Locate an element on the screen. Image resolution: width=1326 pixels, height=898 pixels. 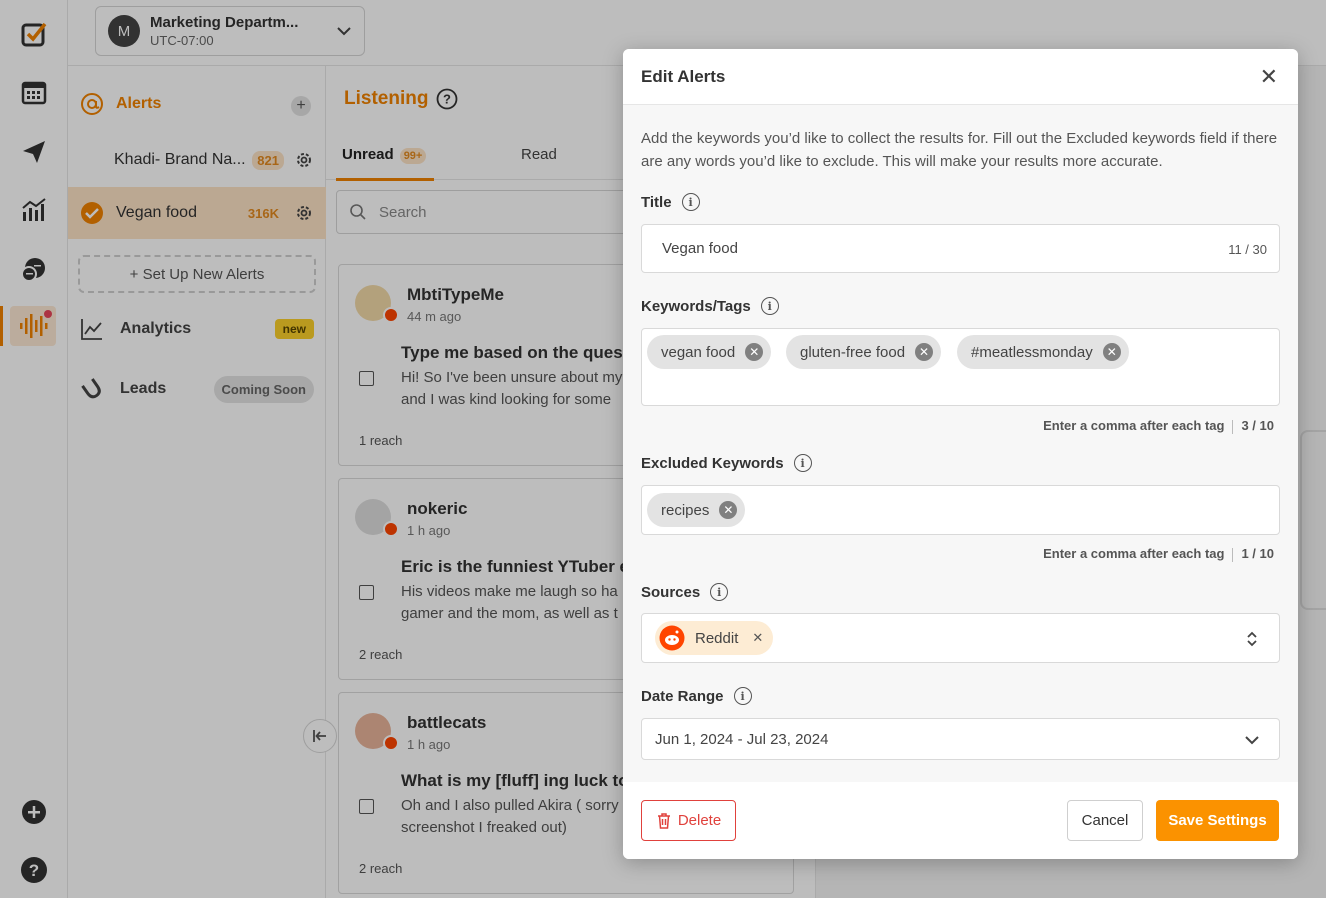
modal-header: Edit Alerts ✕ is located at coordinates (960, 77).